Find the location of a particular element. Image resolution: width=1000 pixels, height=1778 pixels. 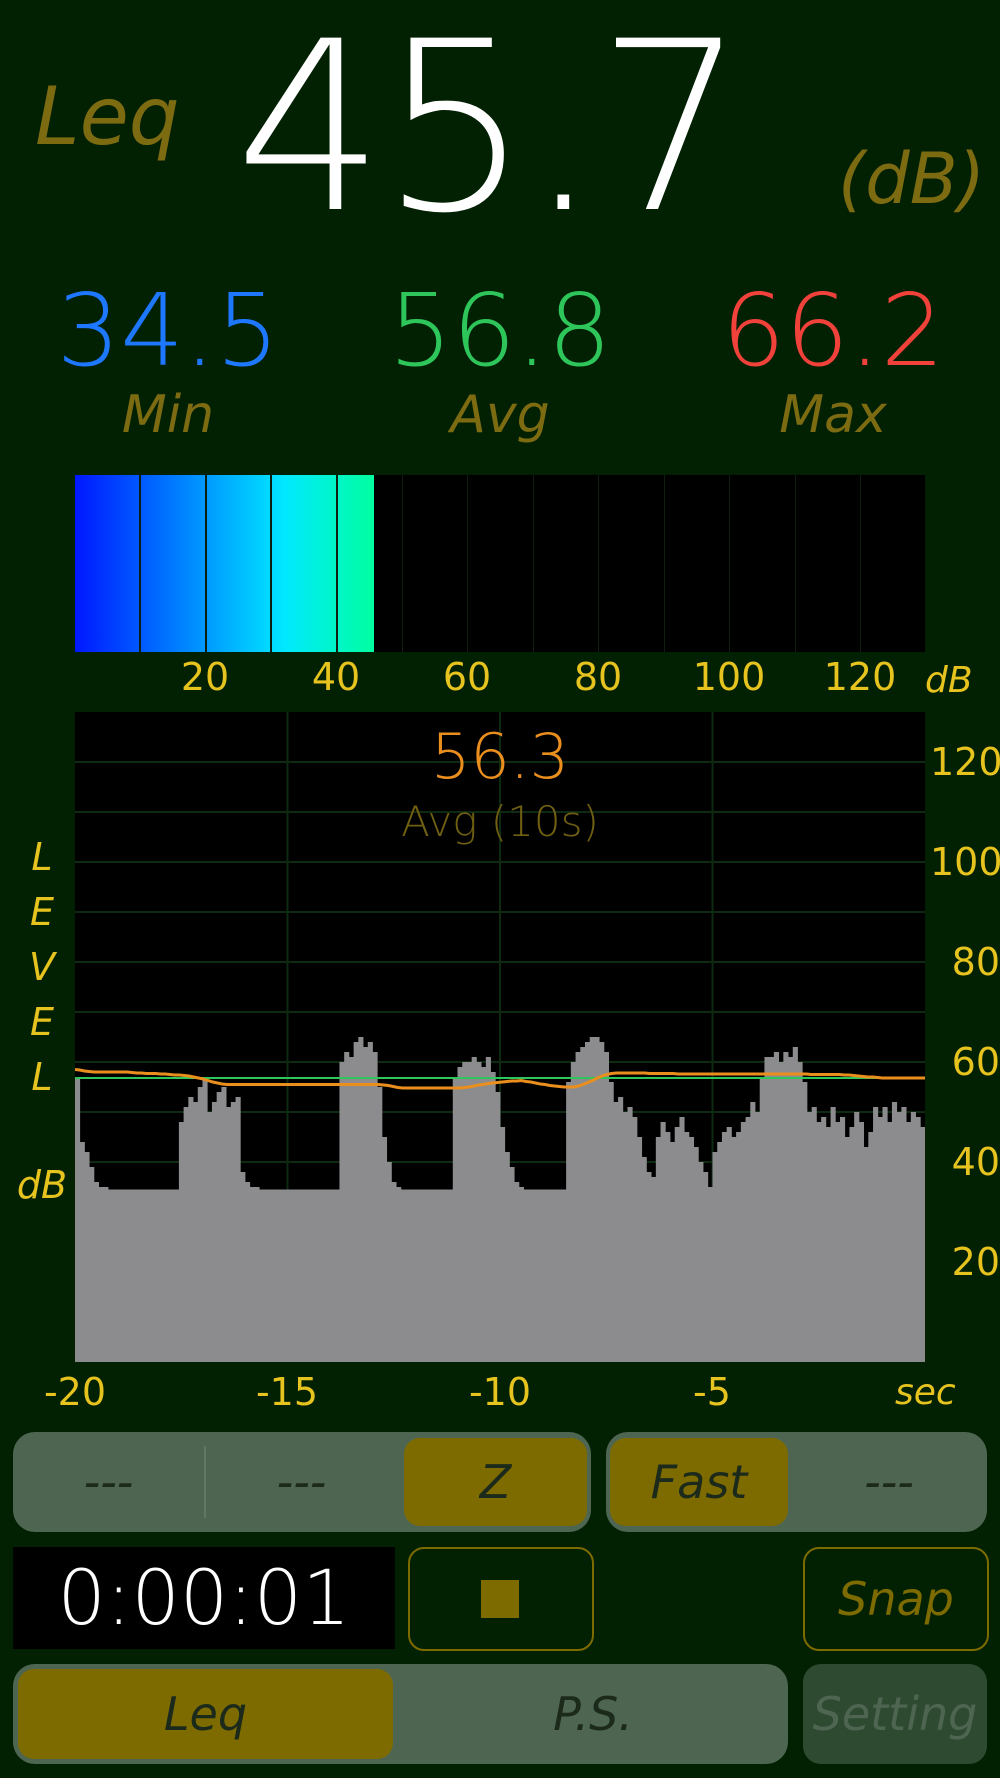

x-tick-label: -10 is located at coordinates (500, 1392).